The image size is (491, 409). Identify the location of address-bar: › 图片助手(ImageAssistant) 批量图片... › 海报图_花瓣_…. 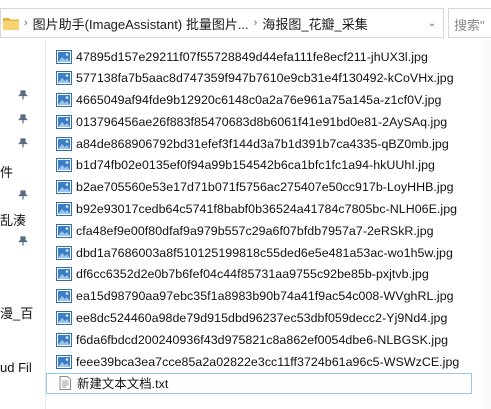
(222, 23).